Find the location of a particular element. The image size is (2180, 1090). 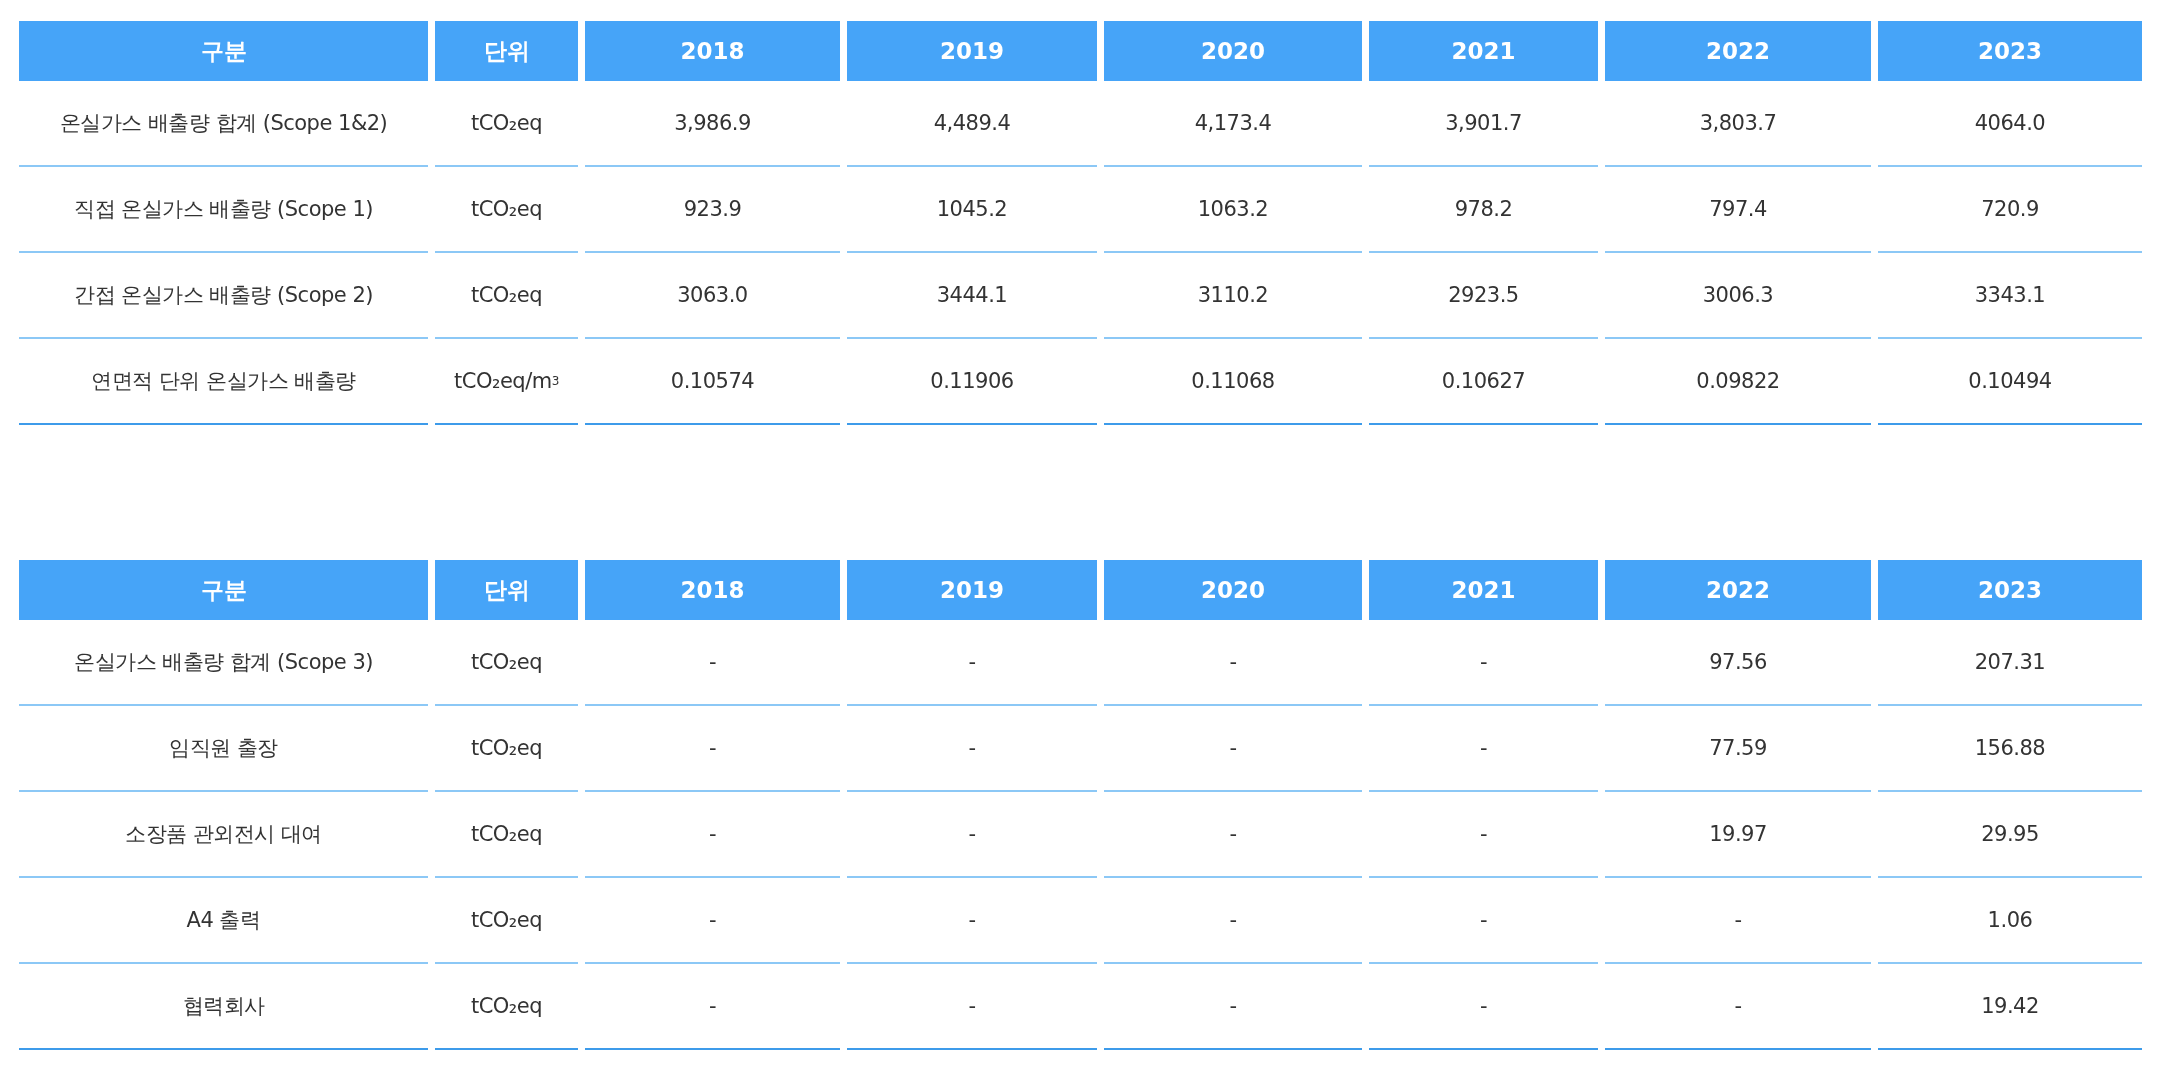

table-cell: 3343.1 is located at coordinates (2010, 296).